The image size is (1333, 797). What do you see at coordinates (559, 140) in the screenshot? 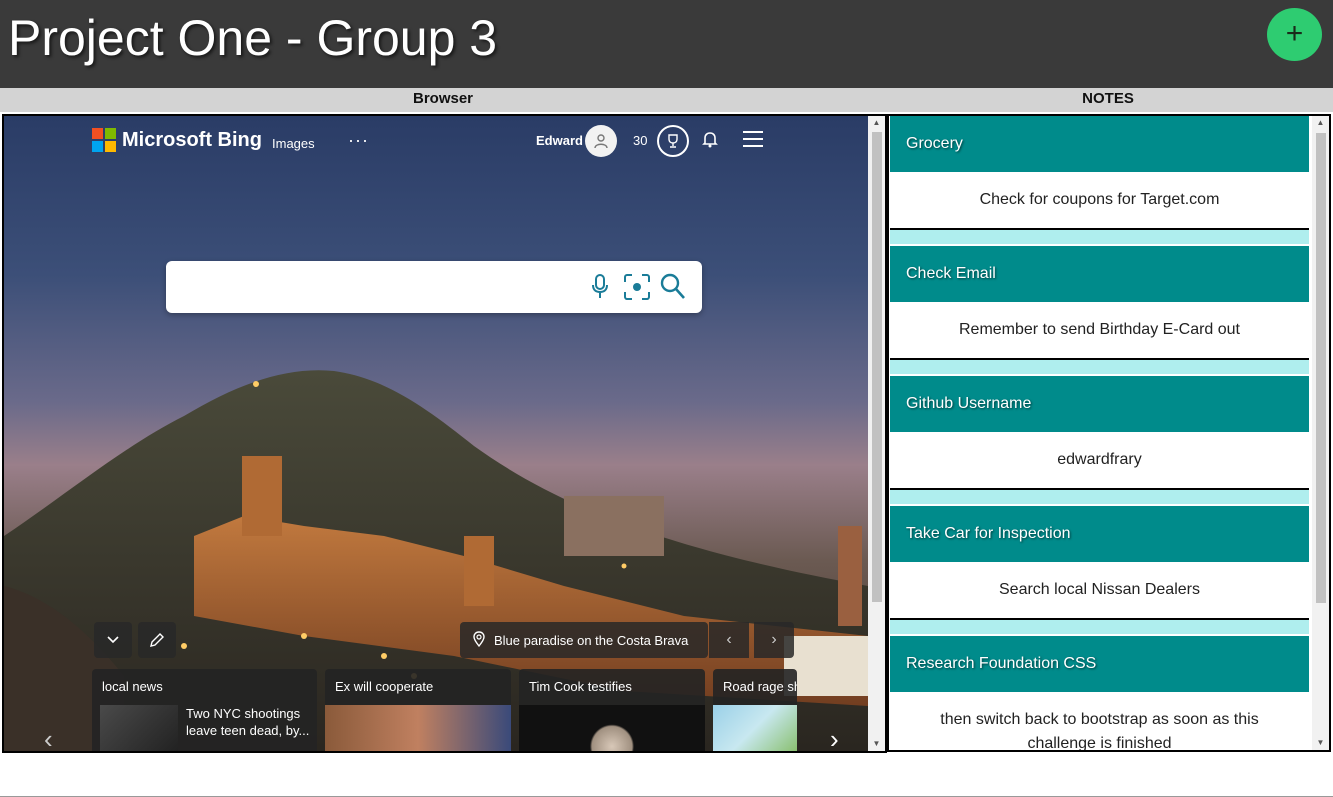
I see `user-name: Edward` at bounding box center [559, 140].